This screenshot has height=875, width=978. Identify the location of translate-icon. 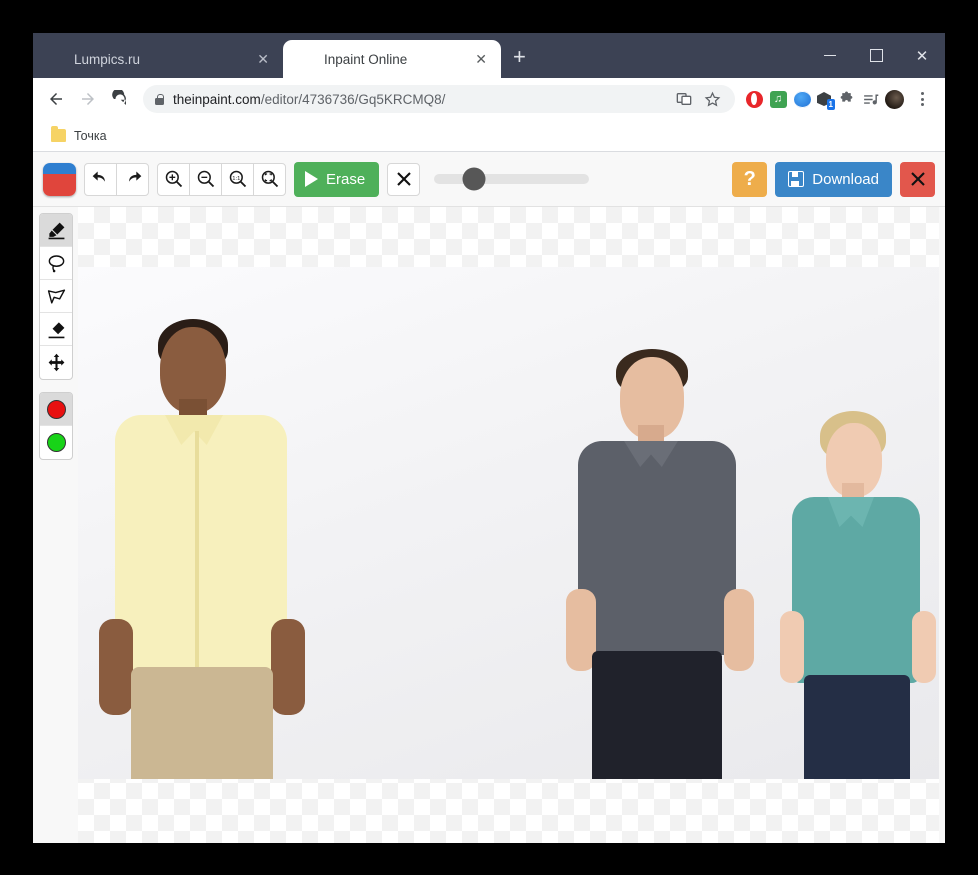
(684, 99).